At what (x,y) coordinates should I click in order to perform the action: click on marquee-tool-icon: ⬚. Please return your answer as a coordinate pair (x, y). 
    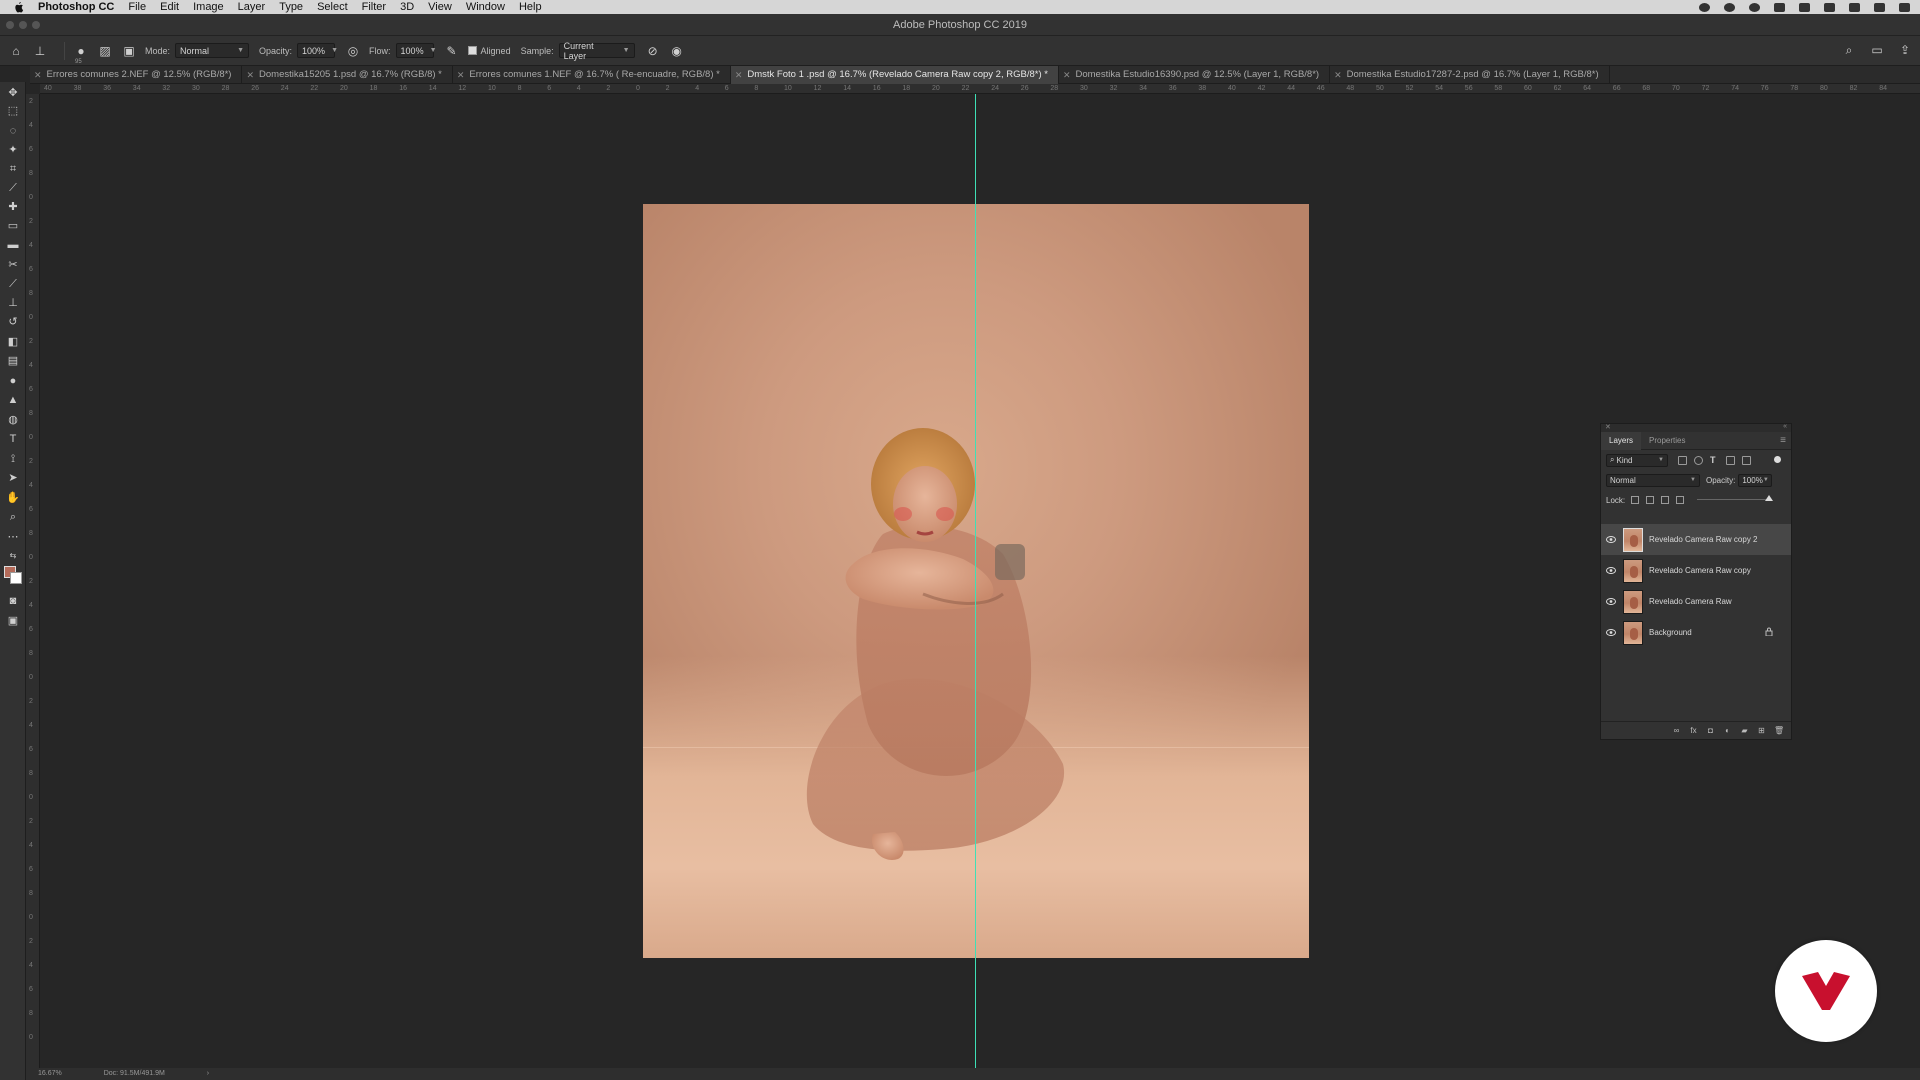
    Looking at the image, I should click on (13, 111).